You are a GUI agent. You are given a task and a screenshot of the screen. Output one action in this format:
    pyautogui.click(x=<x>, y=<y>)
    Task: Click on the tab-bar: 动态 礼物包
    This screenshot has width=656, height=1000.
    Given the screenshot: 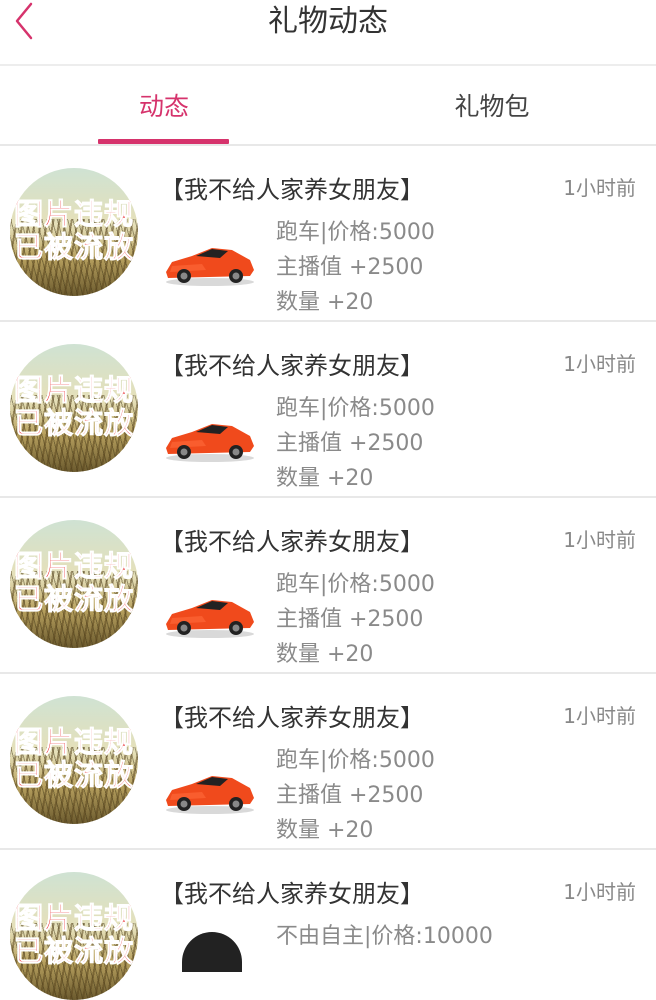 What is the action you would take?
    pyautogui.click(x=328, y=106)
    